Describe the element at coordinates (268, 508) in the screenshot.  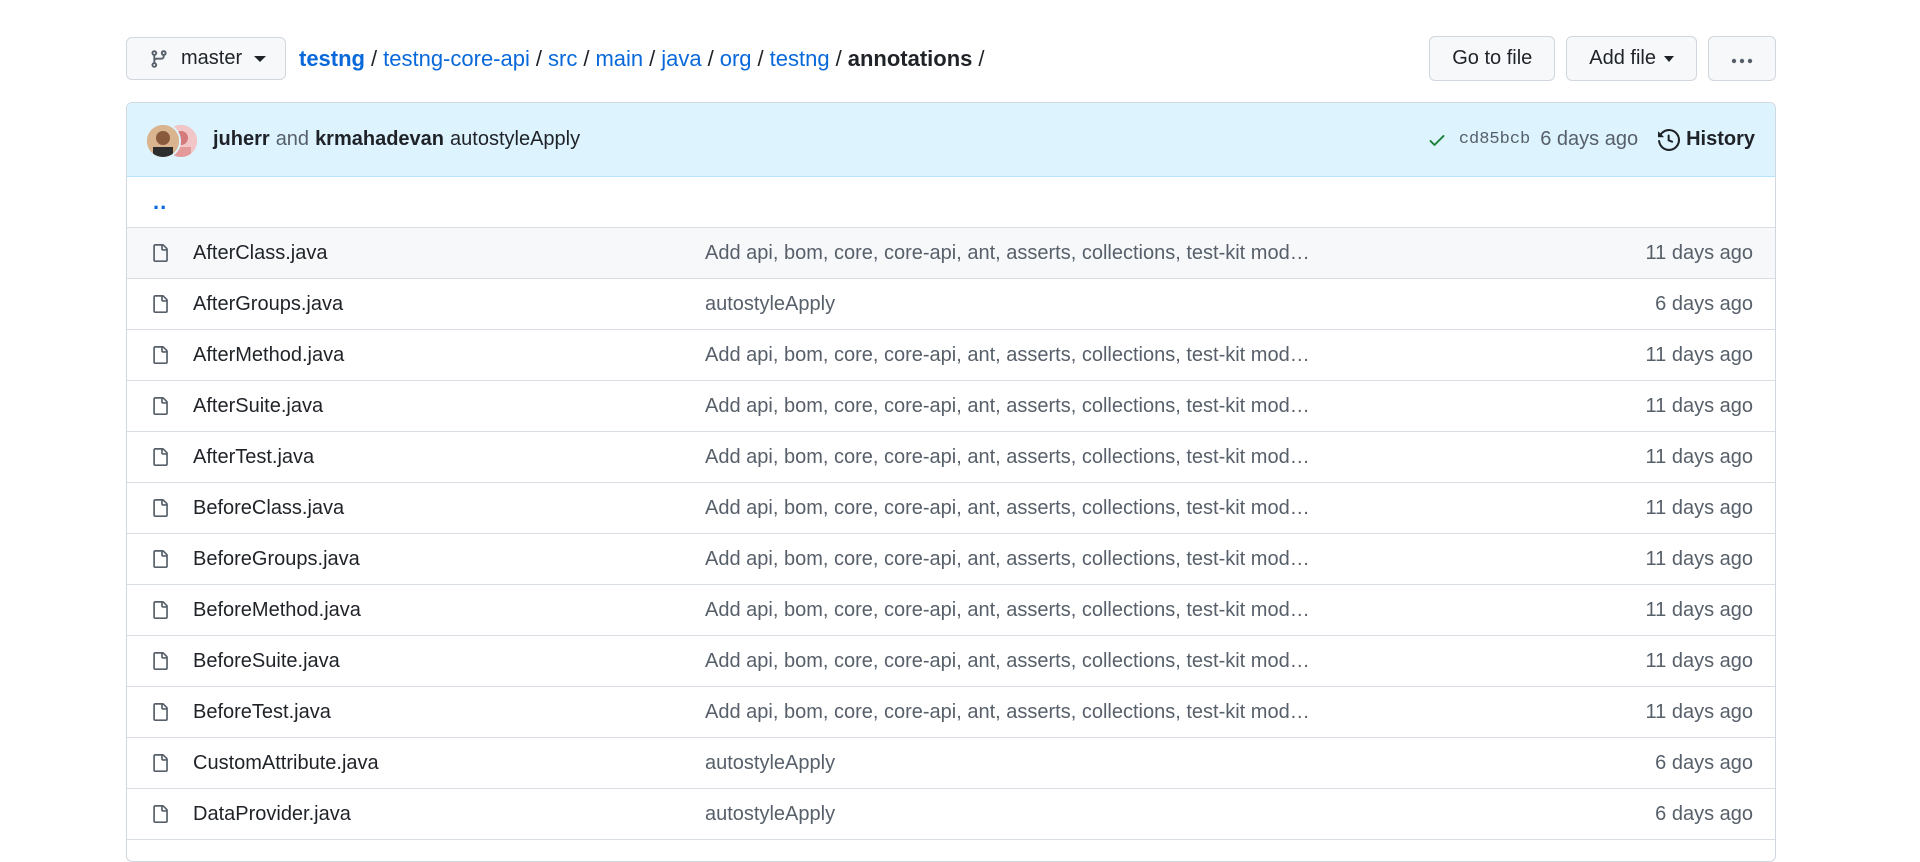
I see `file-name-link: BeforeClass.java` at that location.